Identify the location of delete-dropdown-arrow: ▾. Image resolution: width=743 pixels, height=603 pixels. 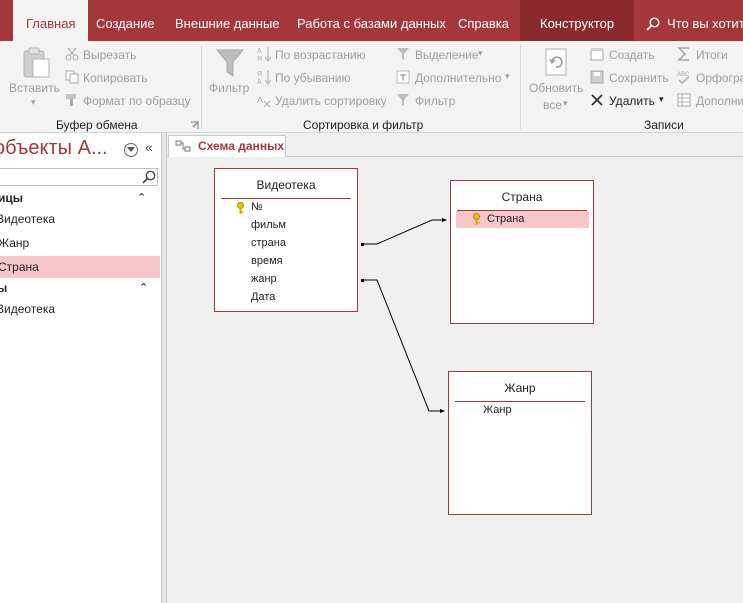
(661, 99).